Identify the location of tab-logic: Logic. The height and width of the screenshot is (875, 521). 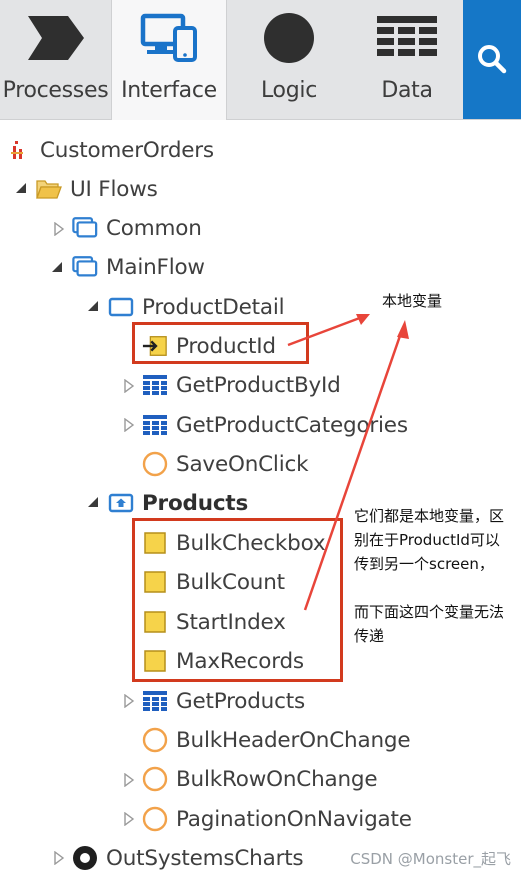
(289, 59).